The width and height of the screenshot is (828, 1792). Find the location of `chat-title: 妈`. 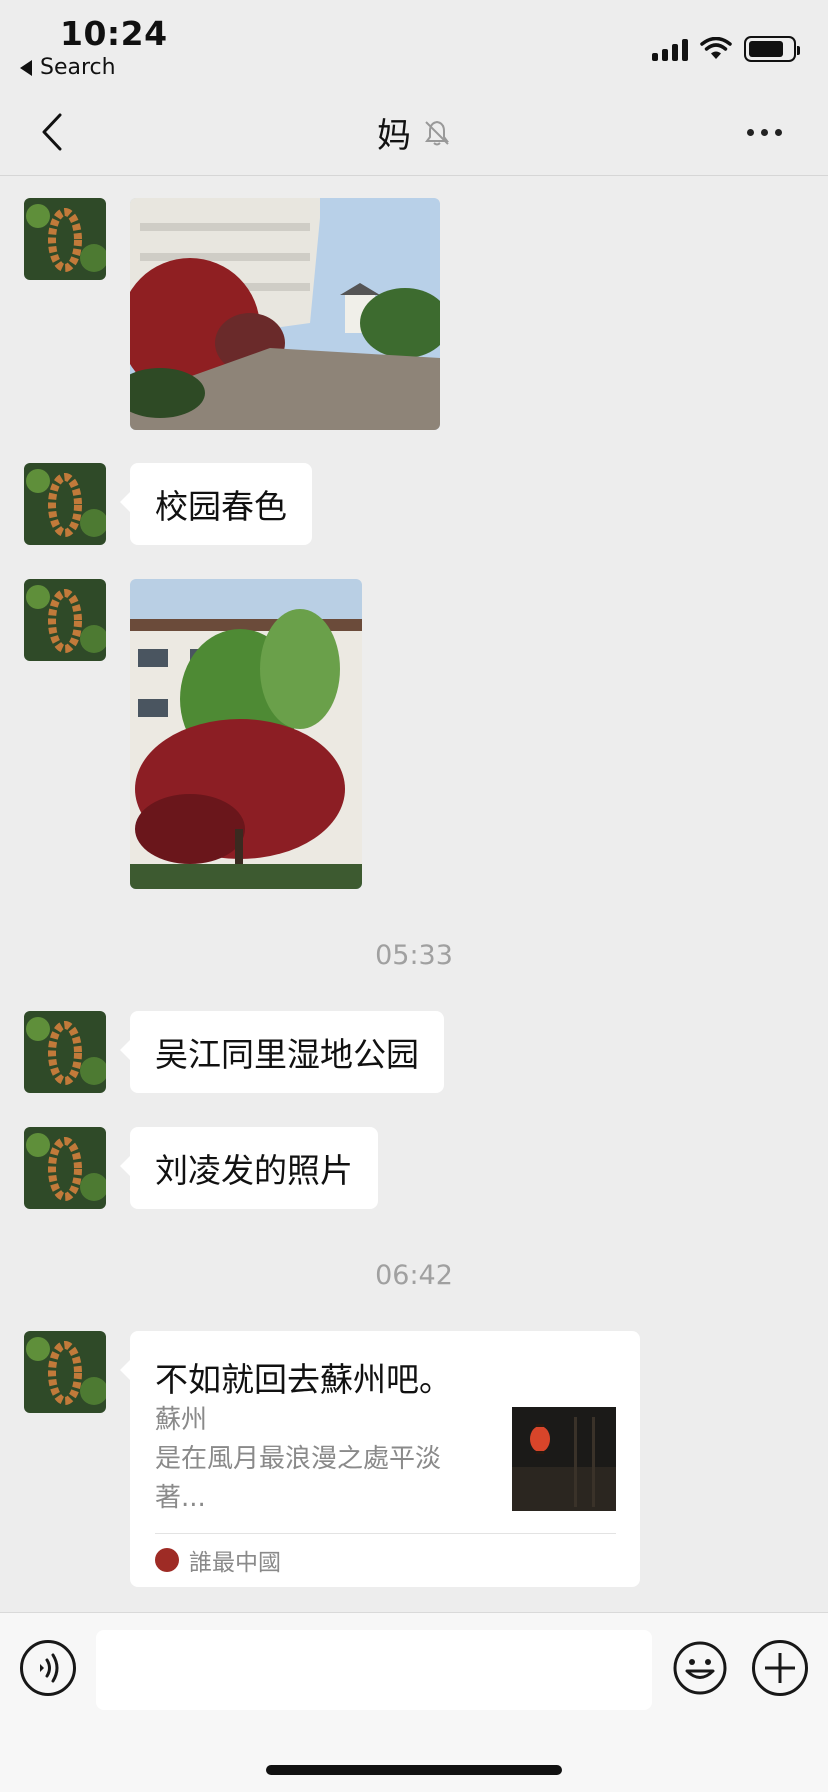

chat-title: 妈 is located at coordinates (414, 132).